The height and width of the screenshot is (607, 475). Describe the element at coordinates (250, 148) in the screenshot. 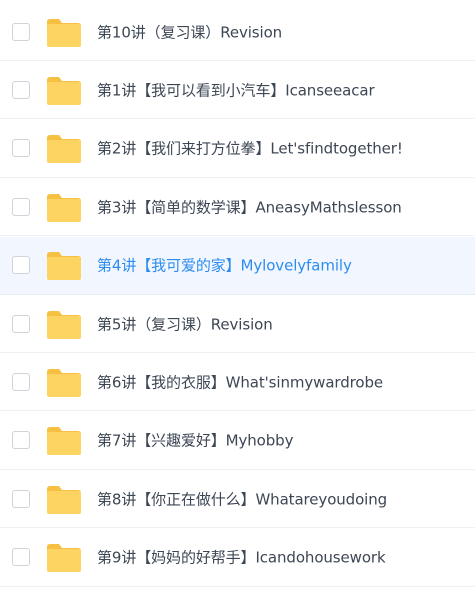

I see `folder-name: 第2讲【我们来打方位拳】Let'sfindtogether!` at that location.